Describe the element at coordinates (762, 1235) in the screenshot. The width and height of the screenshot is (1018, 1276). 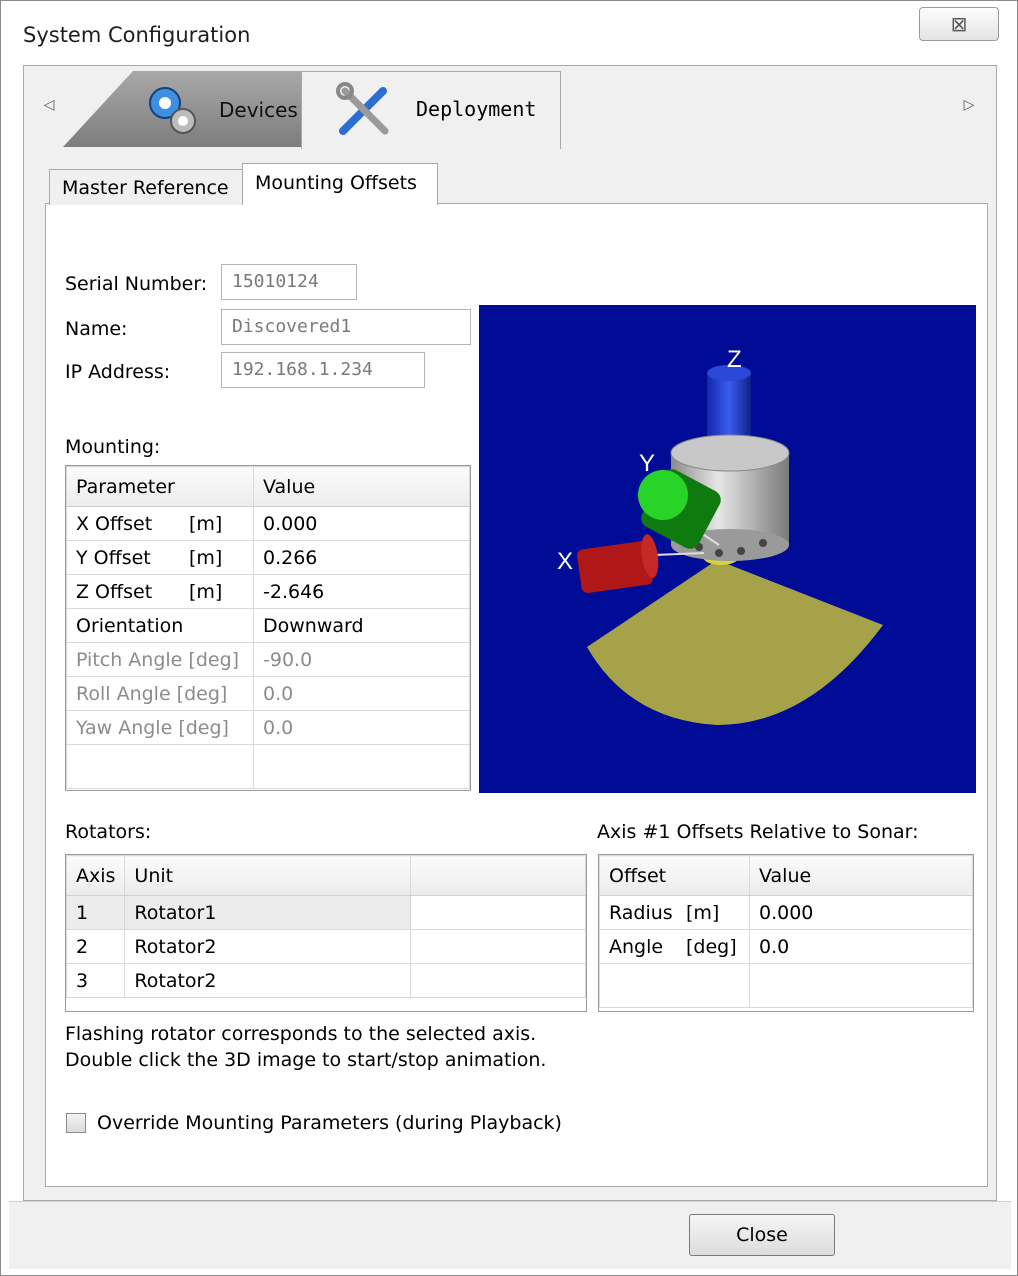
I see `close-button: Close` at that location.